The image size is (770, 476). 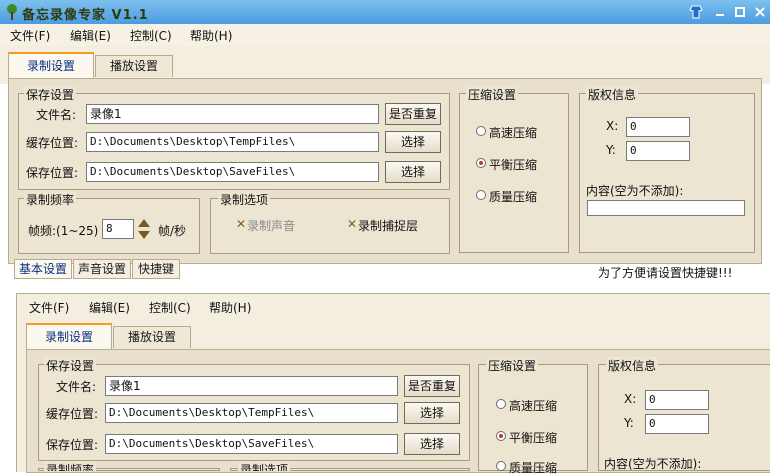 I want to click on save-choose-button-2: 选择, so click(x=432, y=444).